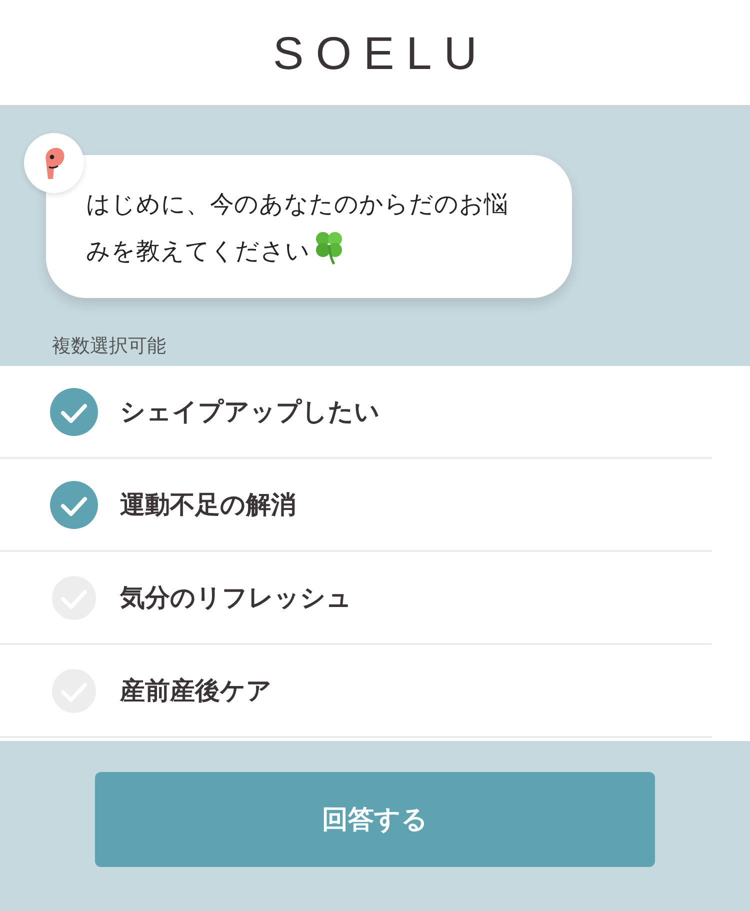 The image size is (750, 911). What do you see at coordinates (196, 691) in the screenshot?
I see `option-label: 産前産後ケア` at bounding box center [196, 691].